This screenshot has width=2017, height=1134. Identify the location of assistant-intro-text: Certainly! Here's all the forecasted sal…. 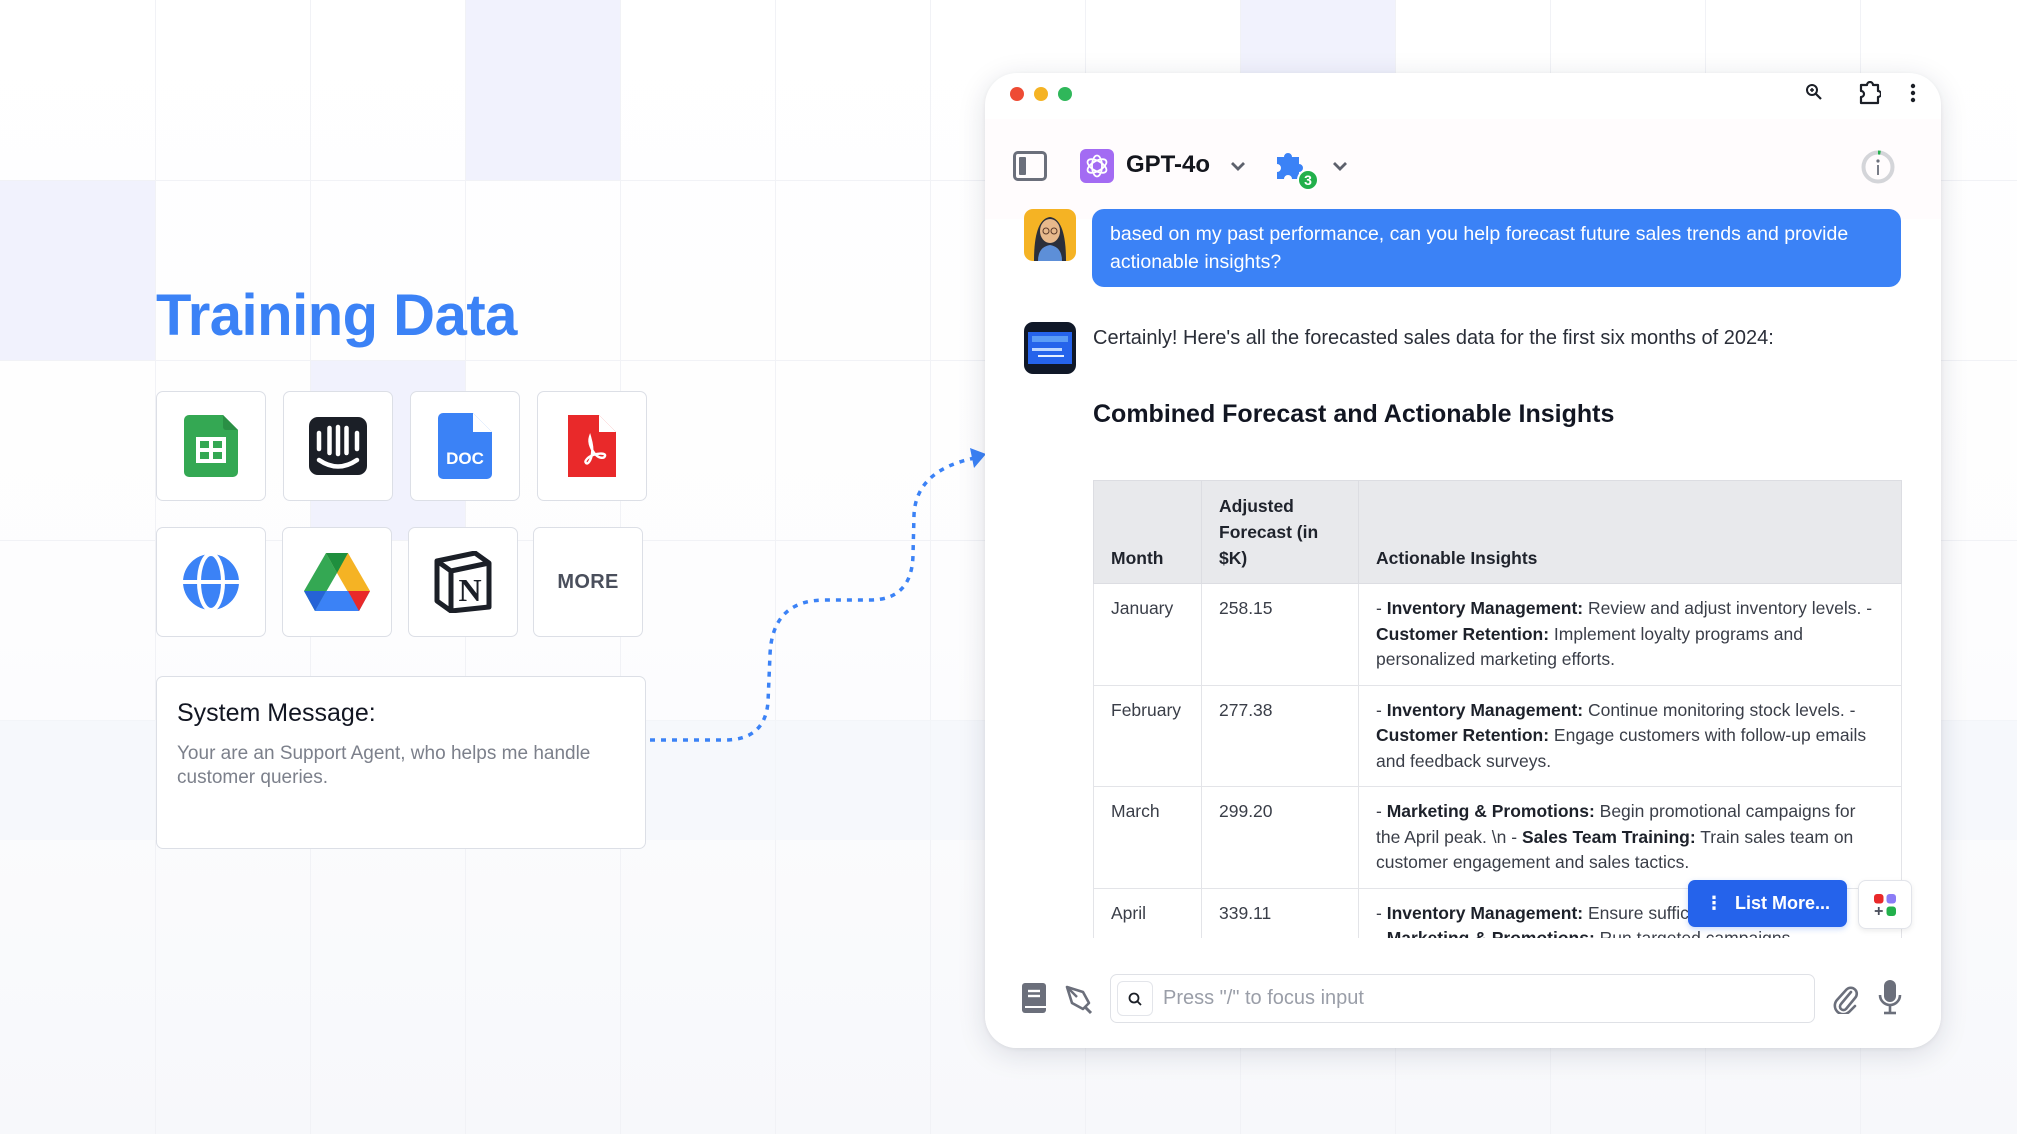
(1433, 338).